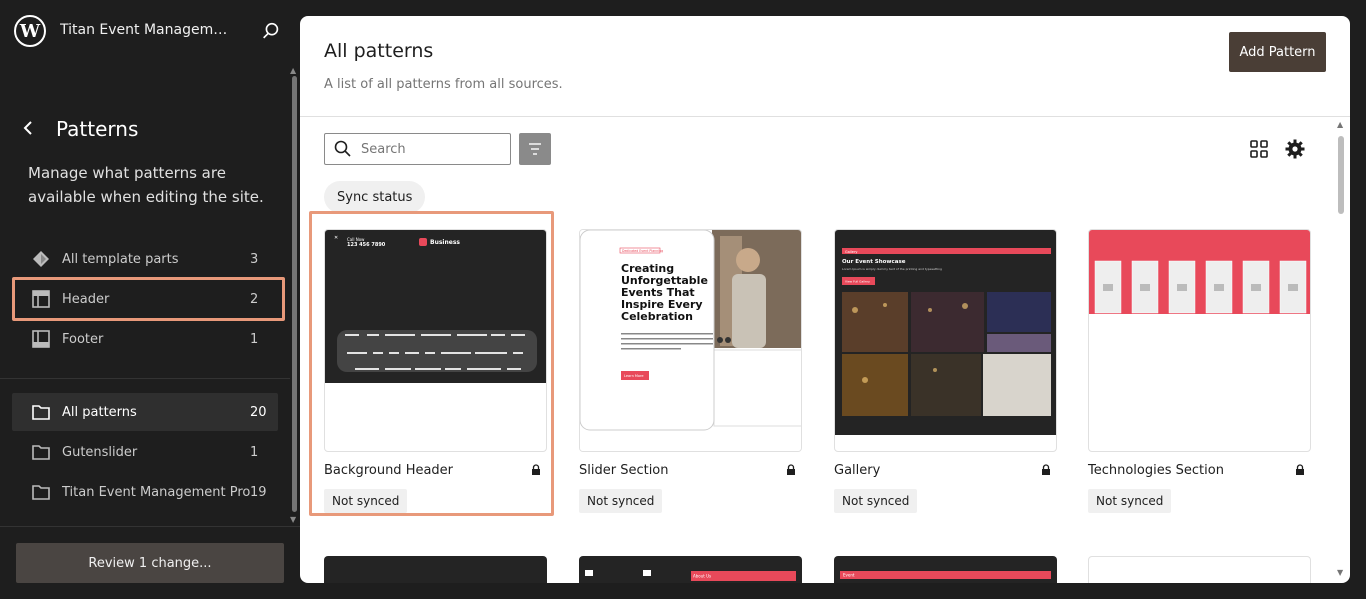 This screenshot has width=1366, height=599. What do you see at coordinates (254, 299) in the screenshot?
I see `sidebar-item-count: 2` at bounding box center [254, 299].